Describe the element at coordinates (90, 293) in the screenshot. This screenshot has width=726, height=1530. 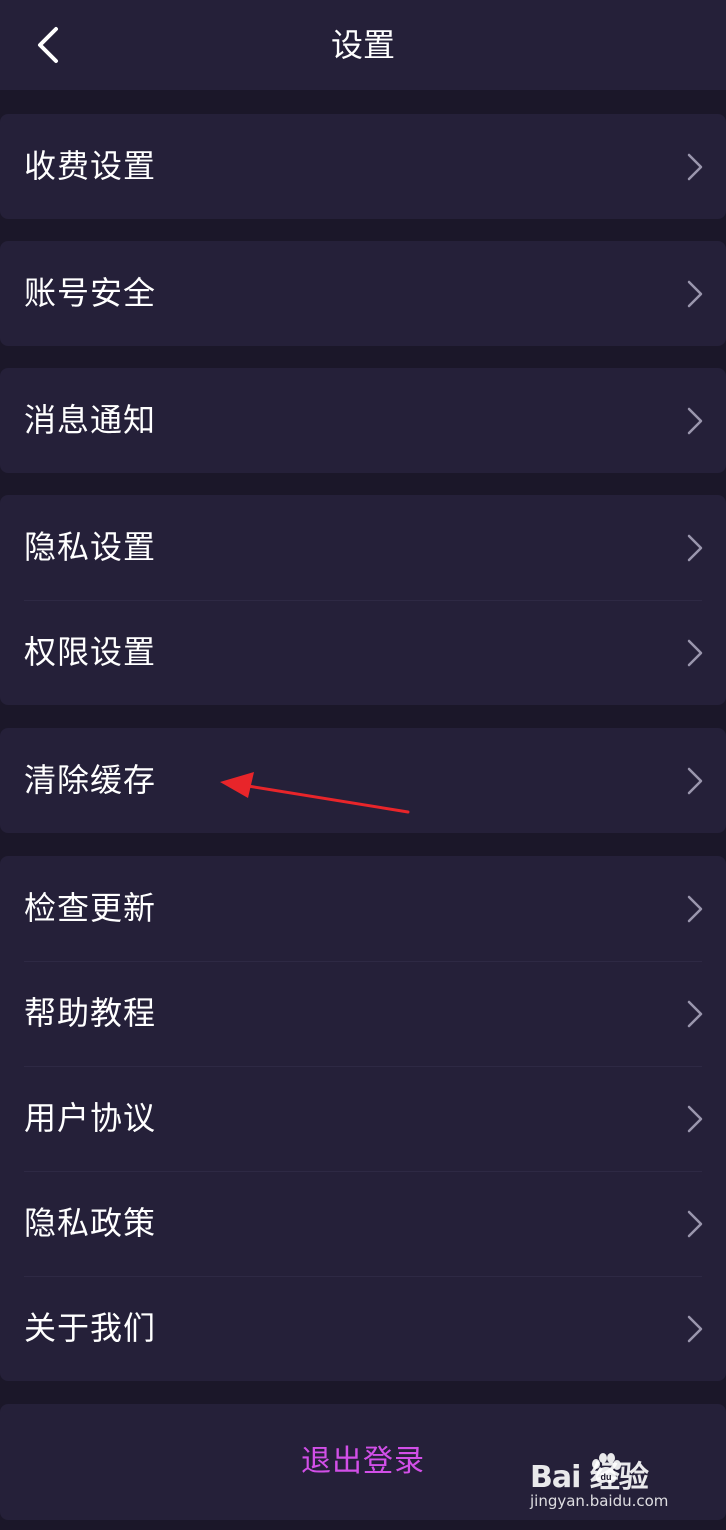
I see `settings-item-label: 账号安全` at that location.